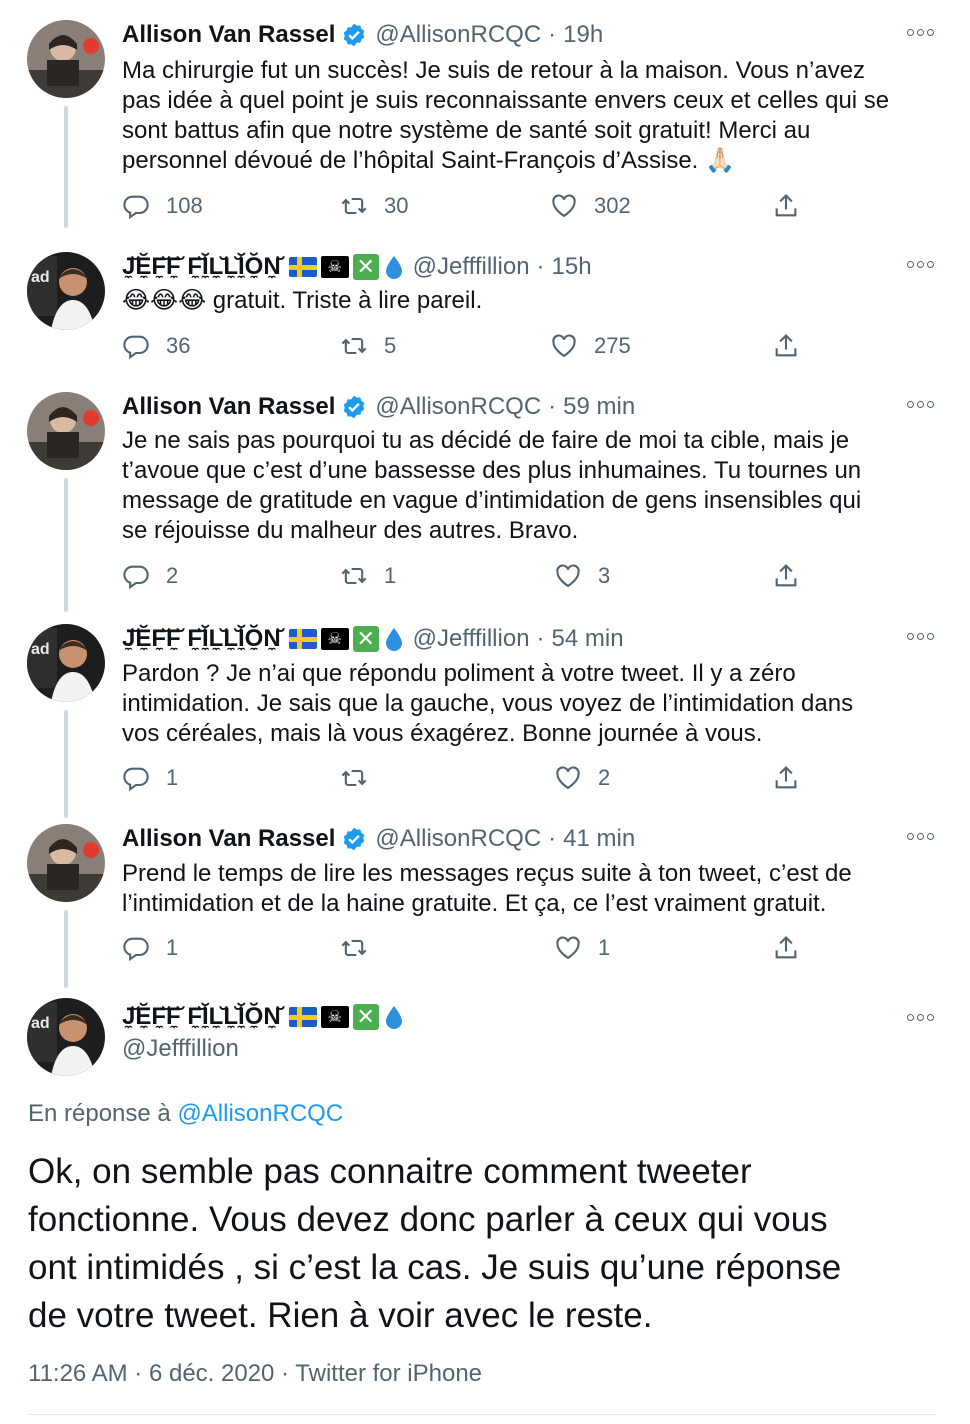 The image size is (970, 1424). What do you see at coordinates (150, 576) in the screenshot?
I see `reply-button: 2` at bounding box center [150, 576].